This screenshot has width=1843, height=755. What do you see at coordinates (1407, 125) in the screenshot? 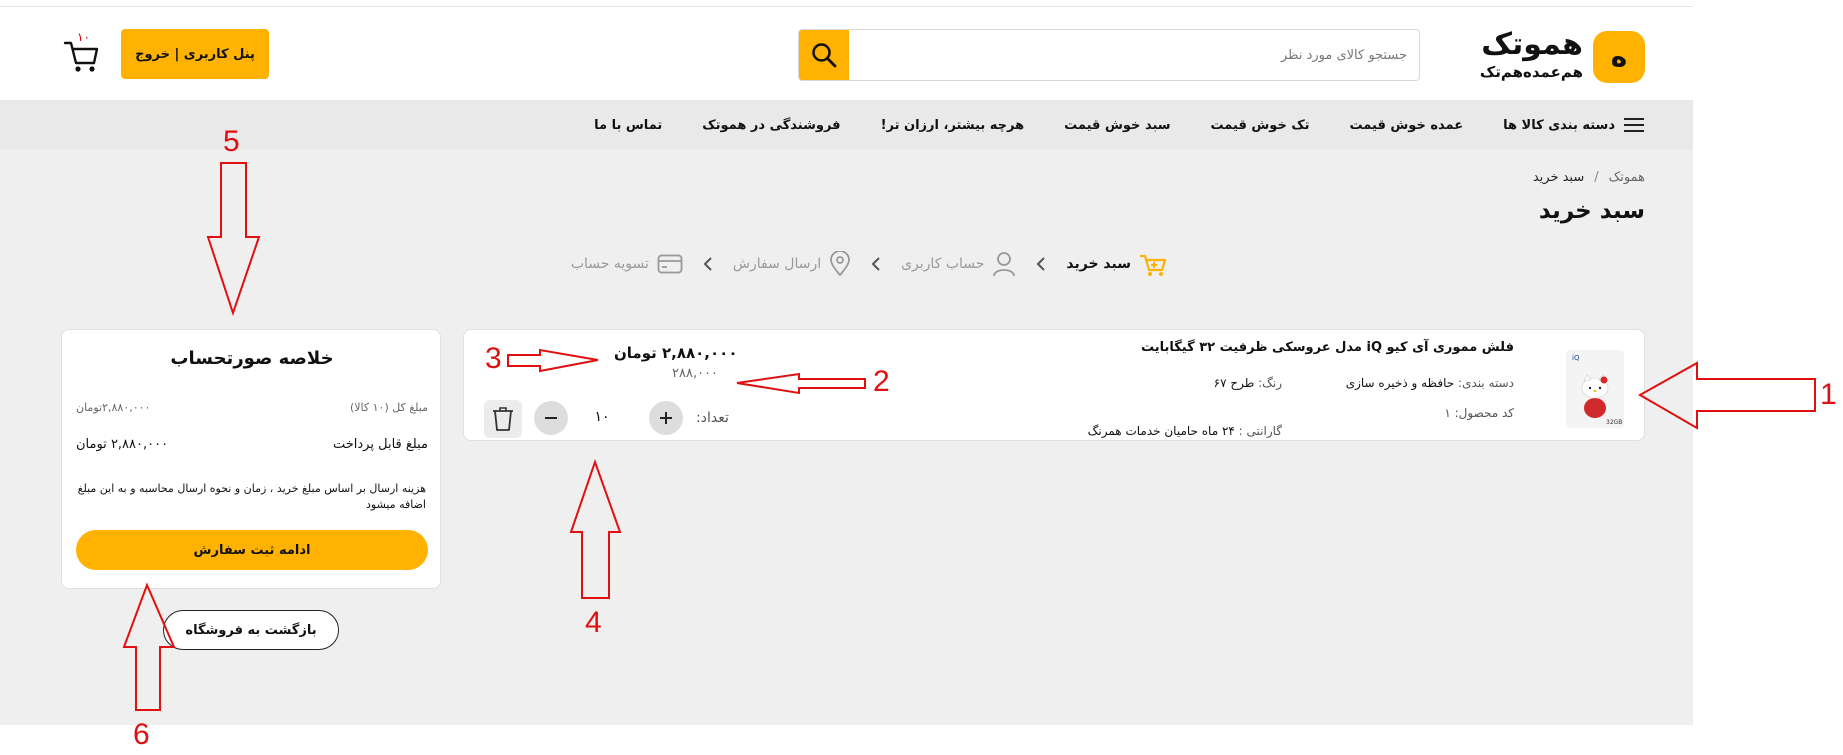
I see `nav-item-wholesale: عمده خوش قیمت` at bounding box center [1407, 125].